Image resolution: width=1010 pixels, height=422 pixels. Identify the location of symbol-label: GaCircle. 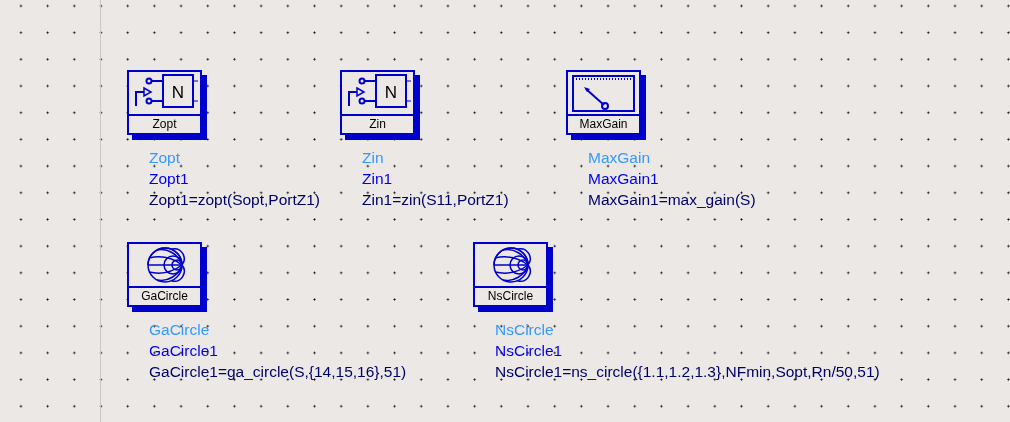
(164, 295).